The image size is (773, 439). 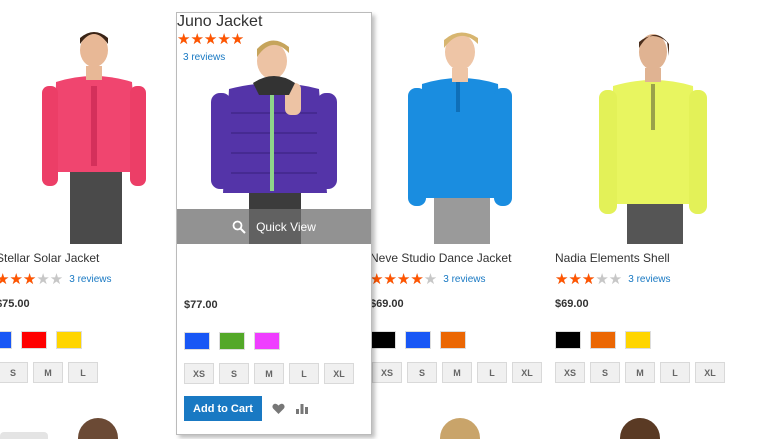 I want to click on color-swatch-green, so click(x=232, y=341).